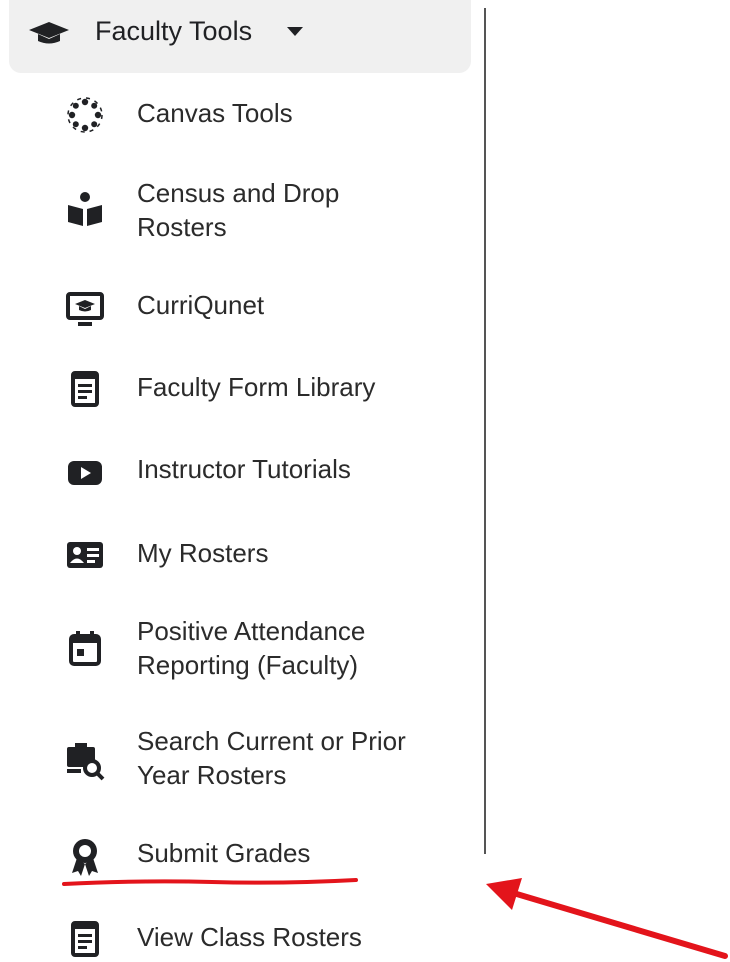  What do you see at coordinates (224, 853) in the screenshot?
I see `menu-item-label: Submit Grades` at bounding box center [224, 853].